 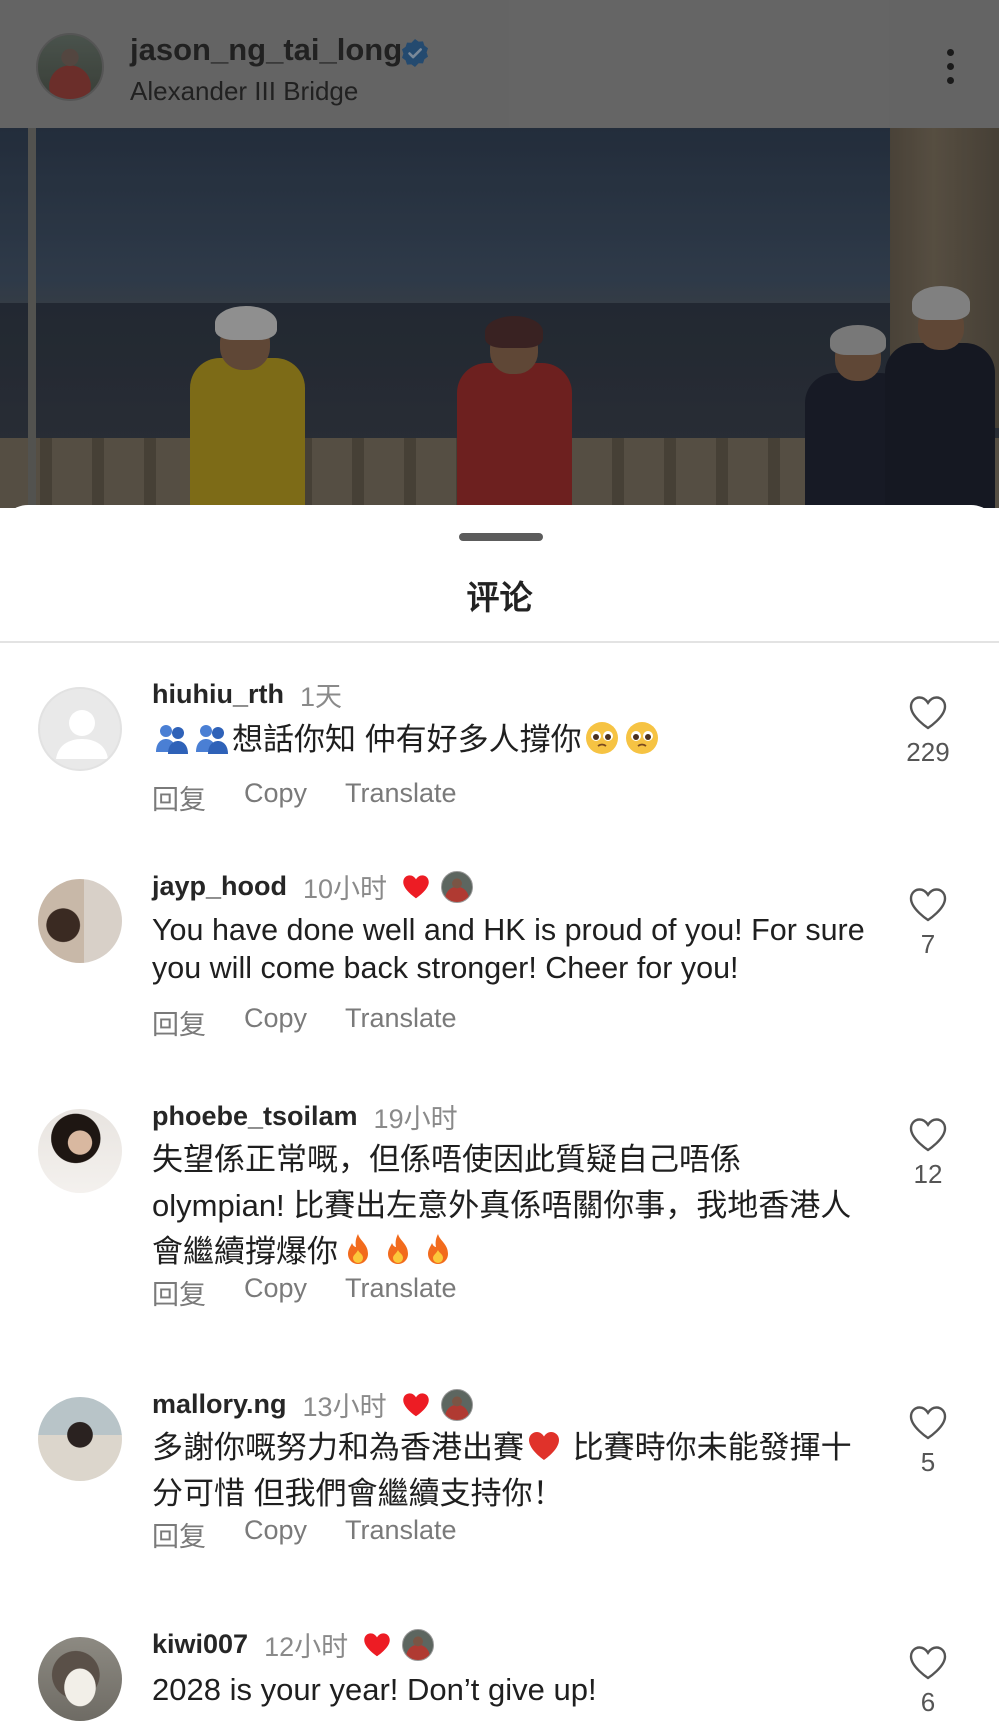 What do you see at coordinates (82, 734) in the screenshot?
I see `default-avatar-icon` at bounding box center [82, 734].